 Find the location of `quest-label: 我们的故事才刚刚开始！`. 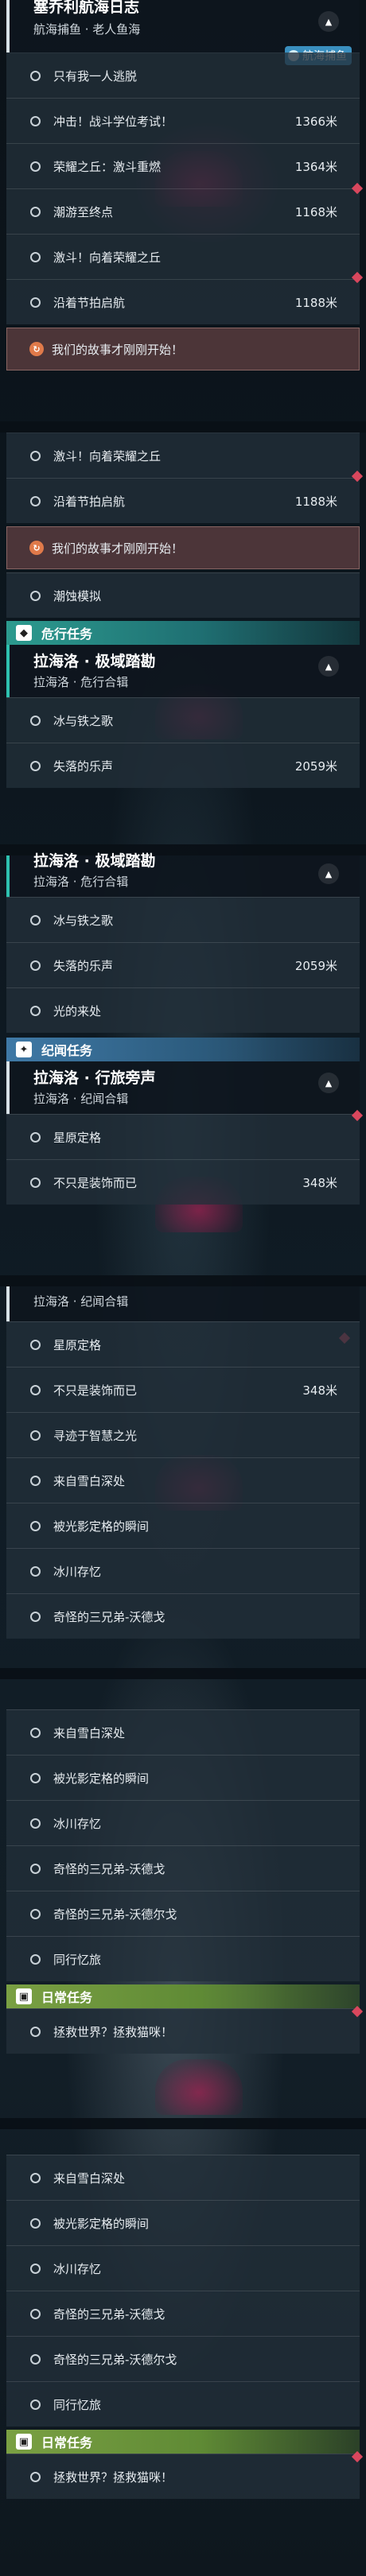

quest-label: 我们的故事才刚刚开始！ is located at coordinates (118, 548).